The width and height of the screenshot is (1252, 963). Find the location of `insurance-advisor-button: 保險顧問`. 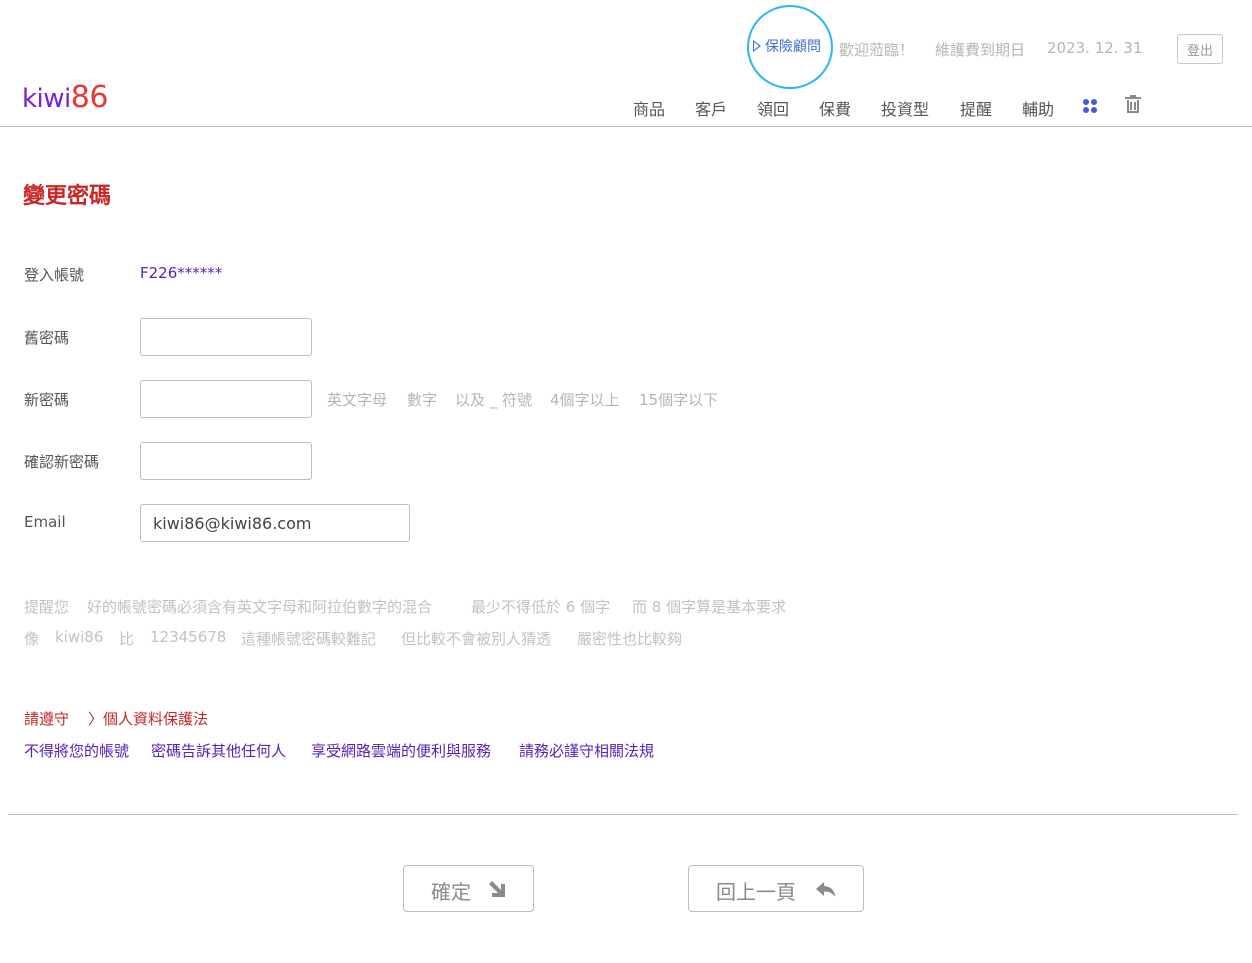

insurance-advisor-button: 保險顧問 is located at coordinates (790, 47).